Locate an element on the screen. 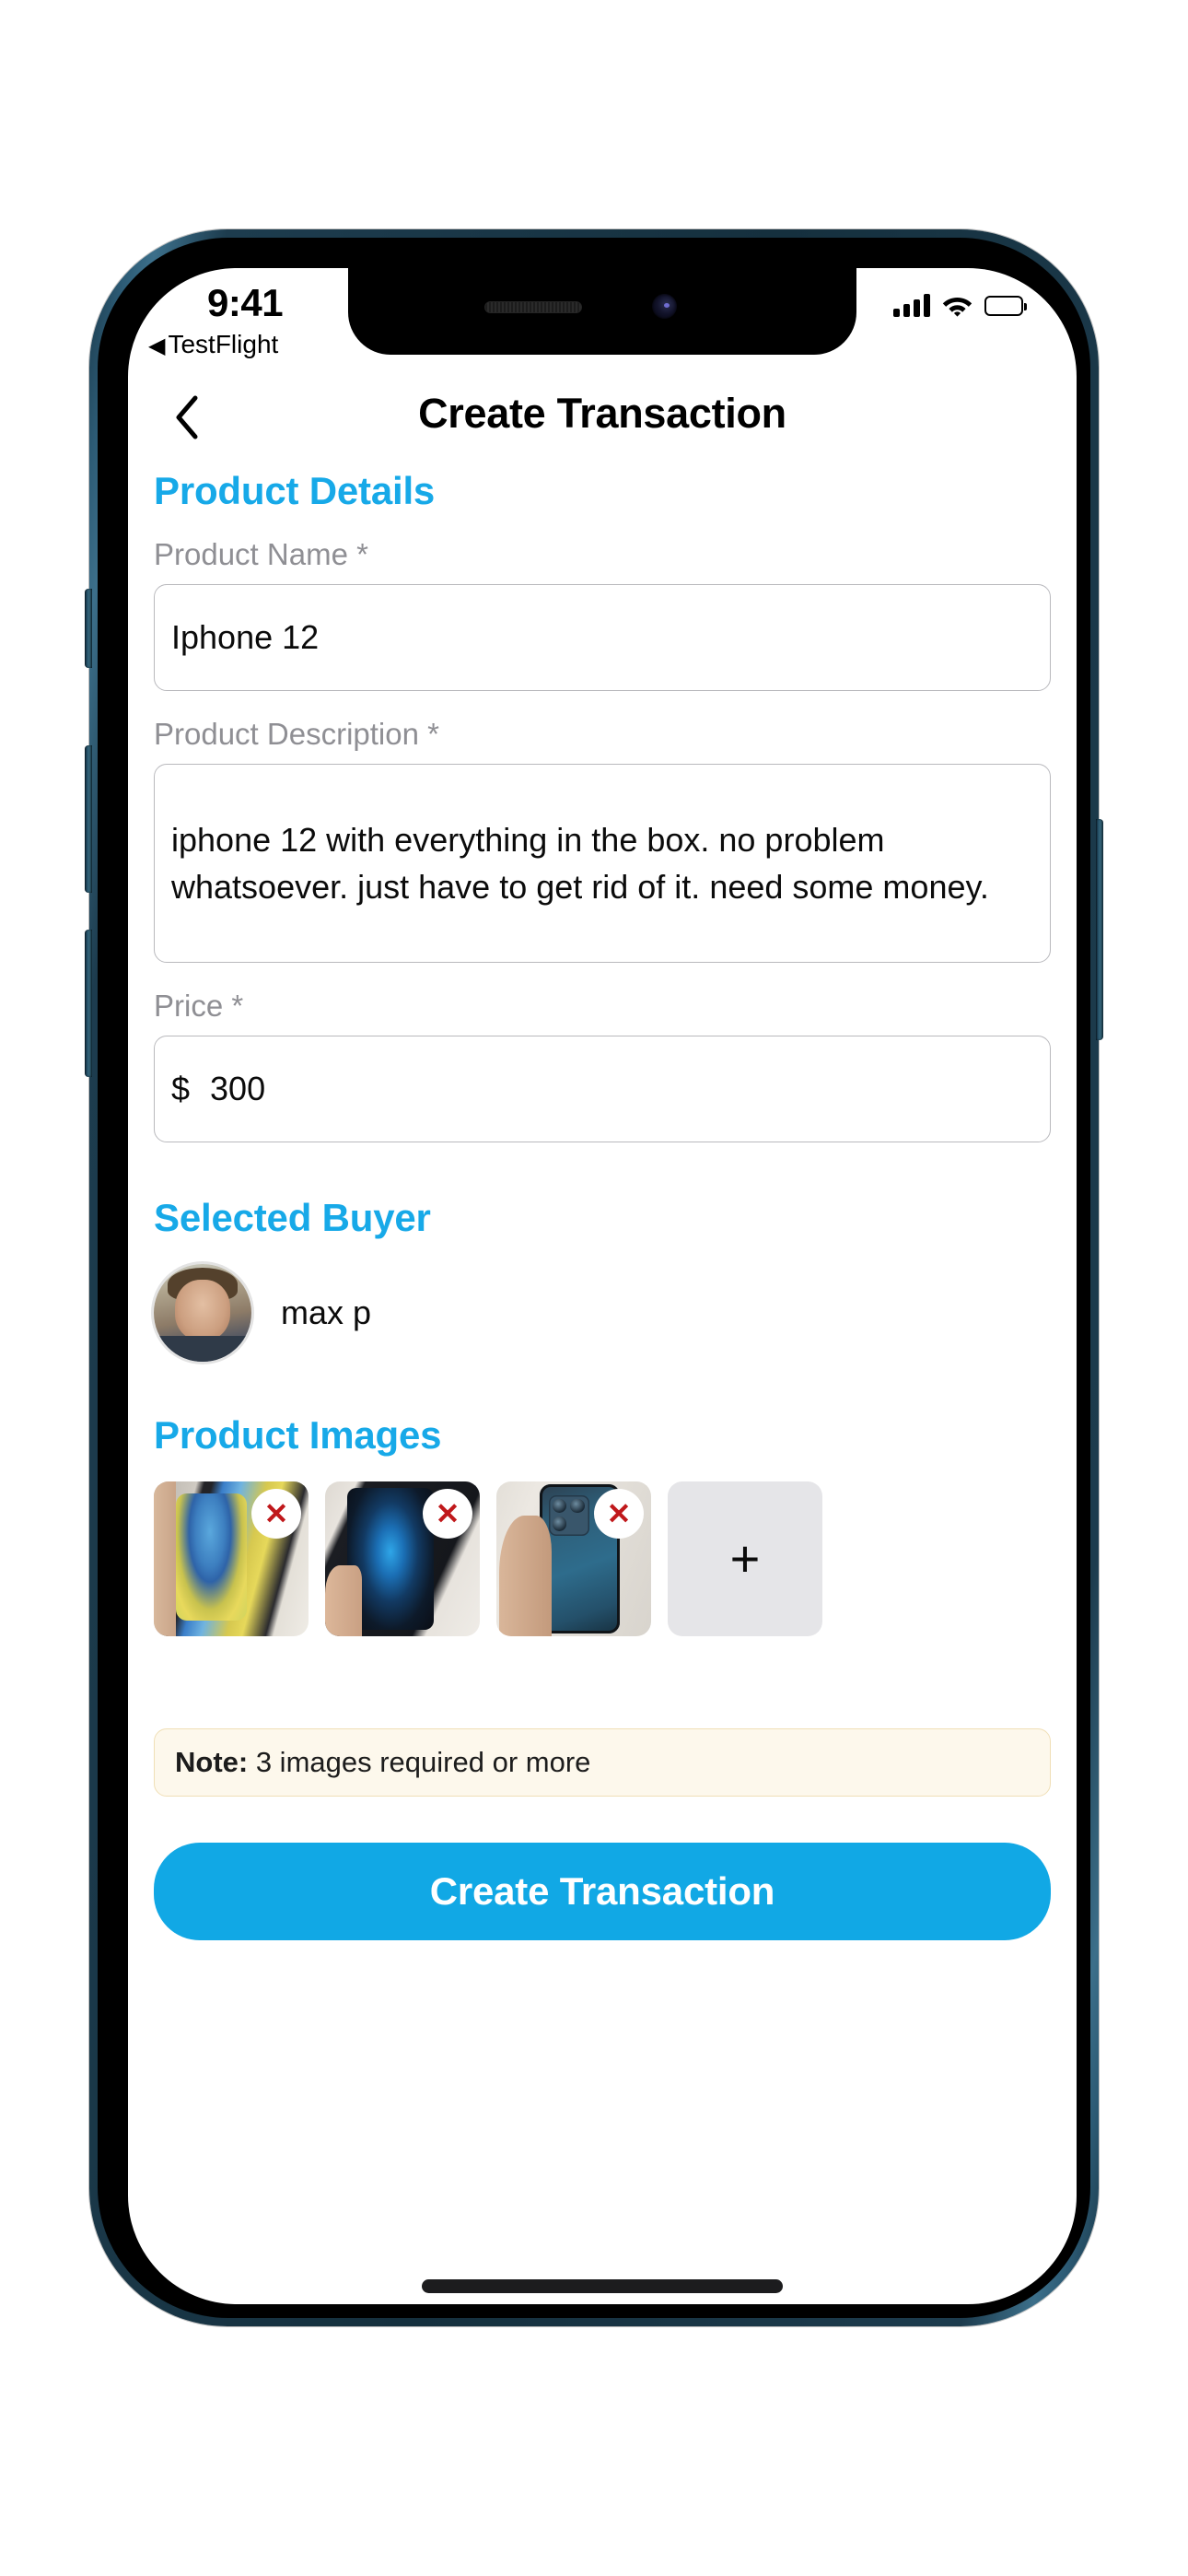  plus-icon: + is located at coordinates (745, 1558).